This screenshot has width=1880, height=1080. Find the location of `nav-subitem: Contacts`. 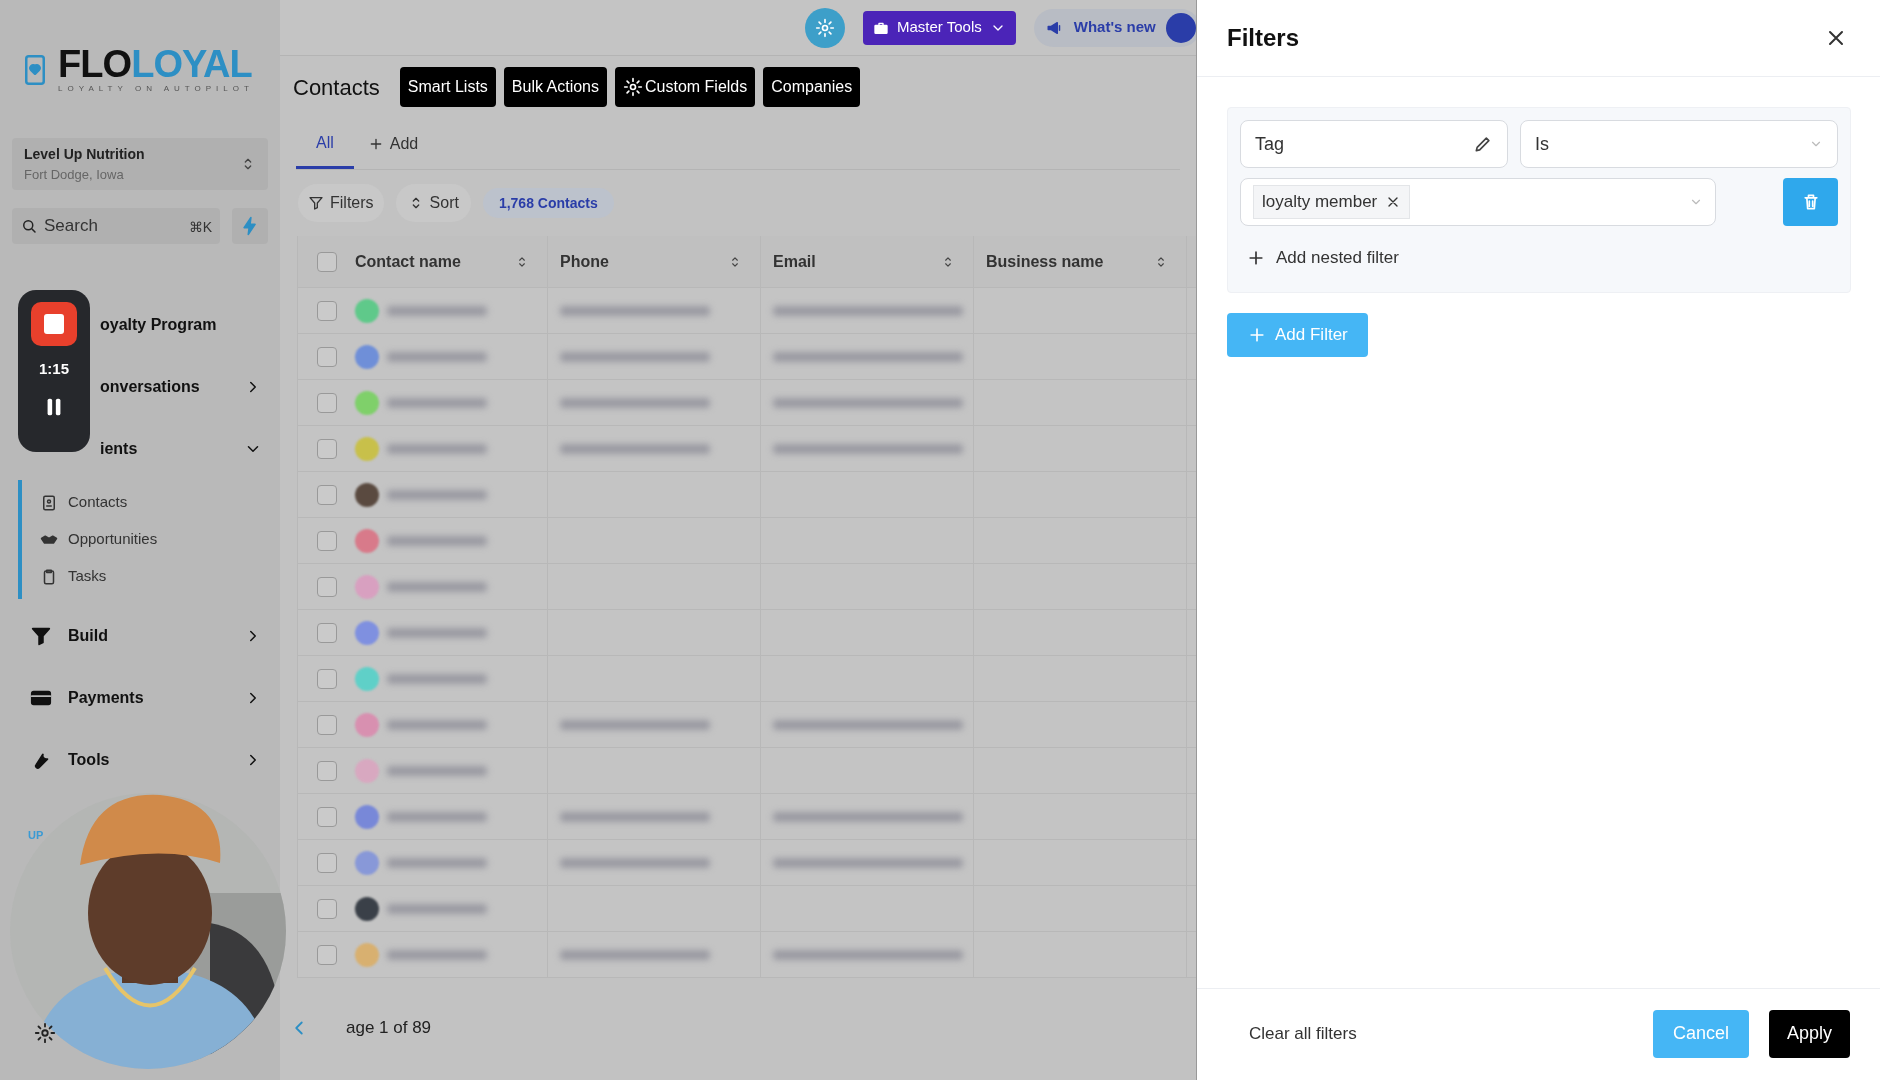

nav-subitem: Contacts is located at coordinates (98, 502).